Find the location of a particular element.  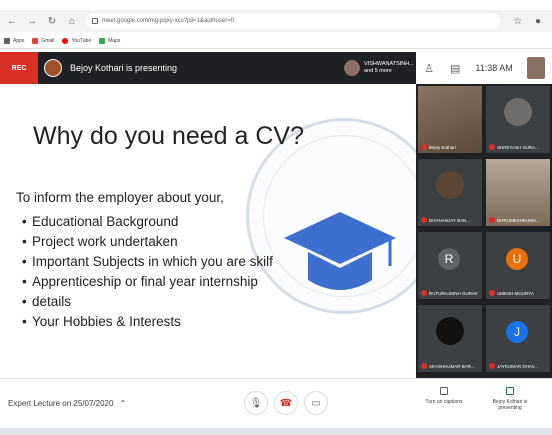

bullet-continuation: details is located at coordinates (147, 302).